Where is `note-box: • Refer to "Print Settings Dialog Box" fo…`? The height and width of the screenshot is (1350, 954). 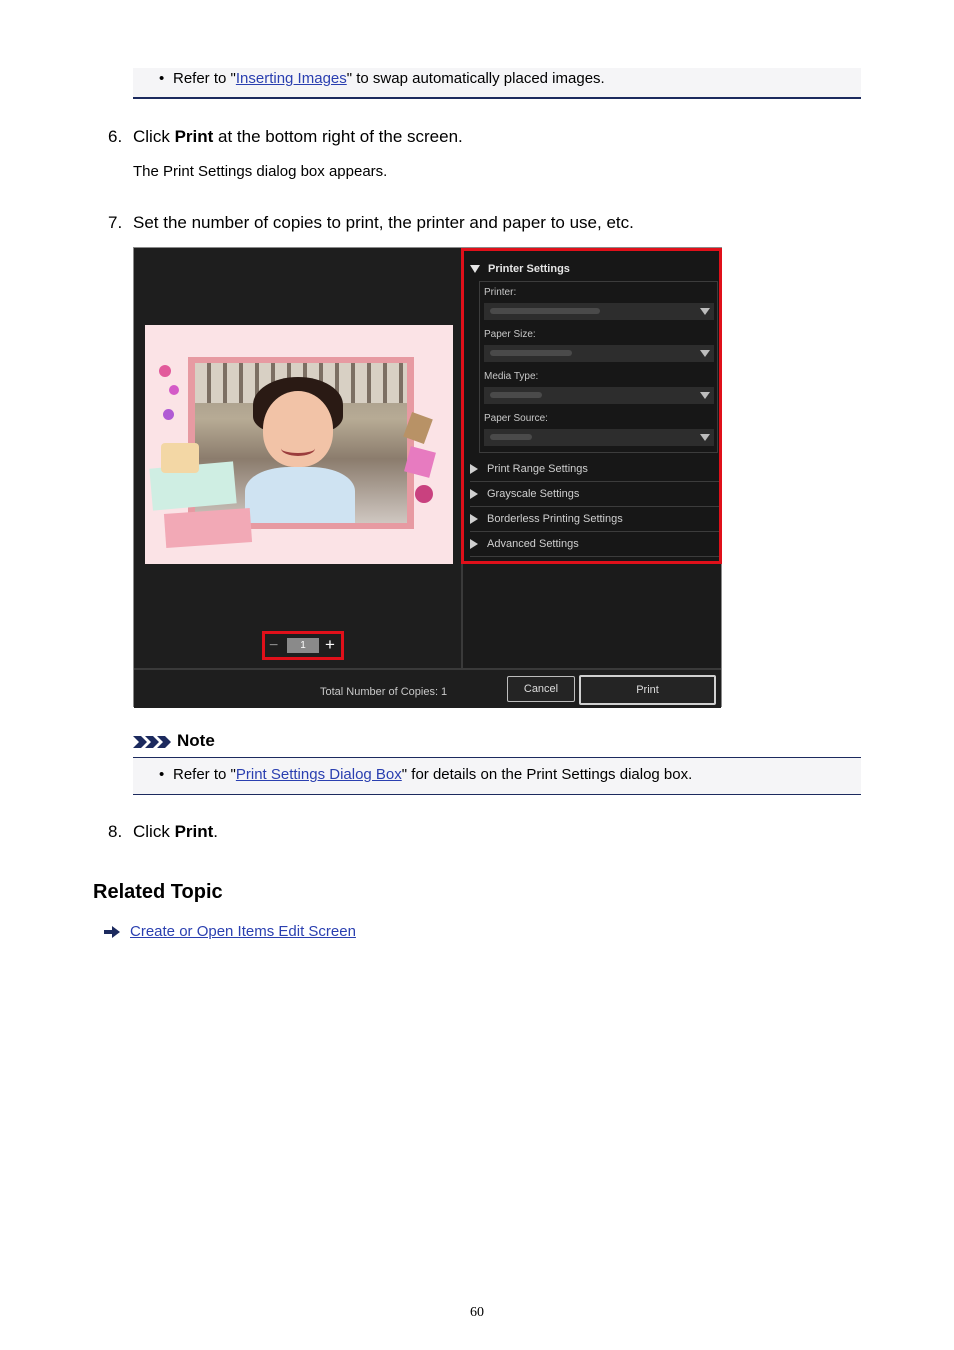
note-box: • Refer to "Print Settings Dialog Box" fo… is located at coordinates (497, 776).